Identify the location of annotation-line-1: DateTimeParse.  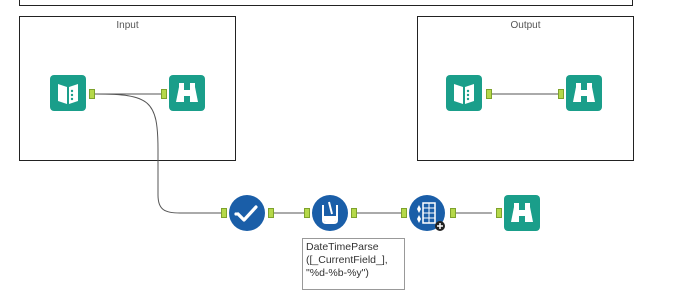
(342, 247).